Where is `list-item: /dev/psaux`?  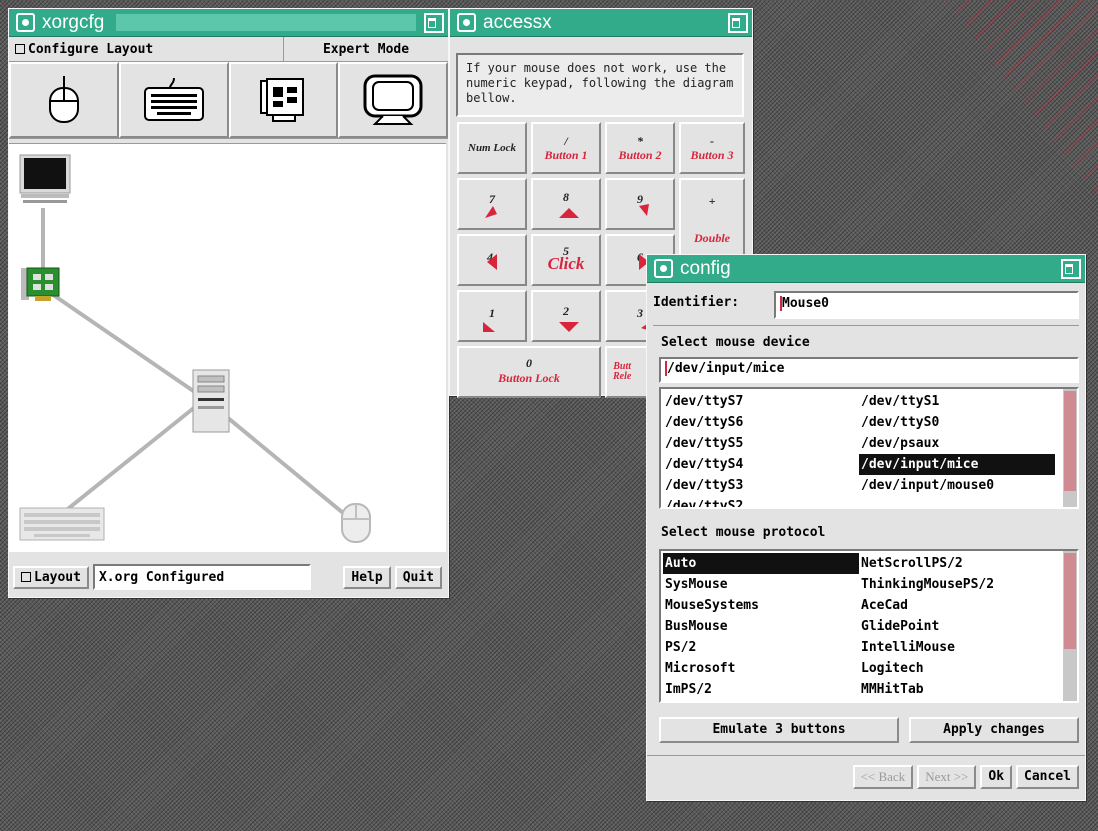 list-item: /dev/psaux is located at coordinates (957, 443).